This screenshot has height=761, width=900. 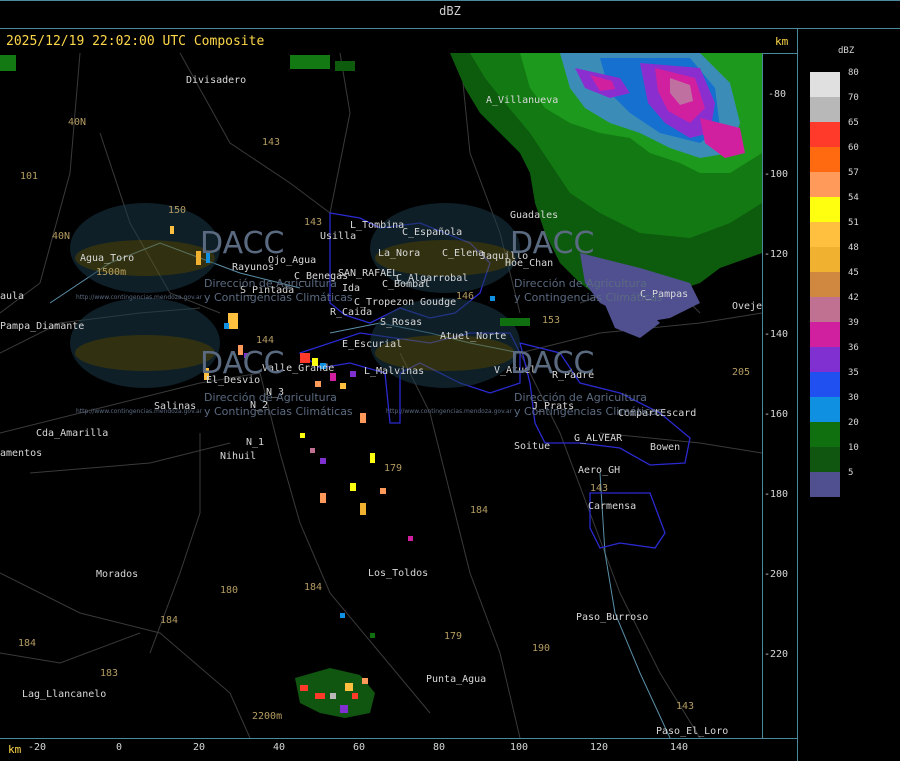 What do you see at coordinates (398, 738) in the screenshot?
I see `frame-map-bottom` at bounding box center [398, 738].